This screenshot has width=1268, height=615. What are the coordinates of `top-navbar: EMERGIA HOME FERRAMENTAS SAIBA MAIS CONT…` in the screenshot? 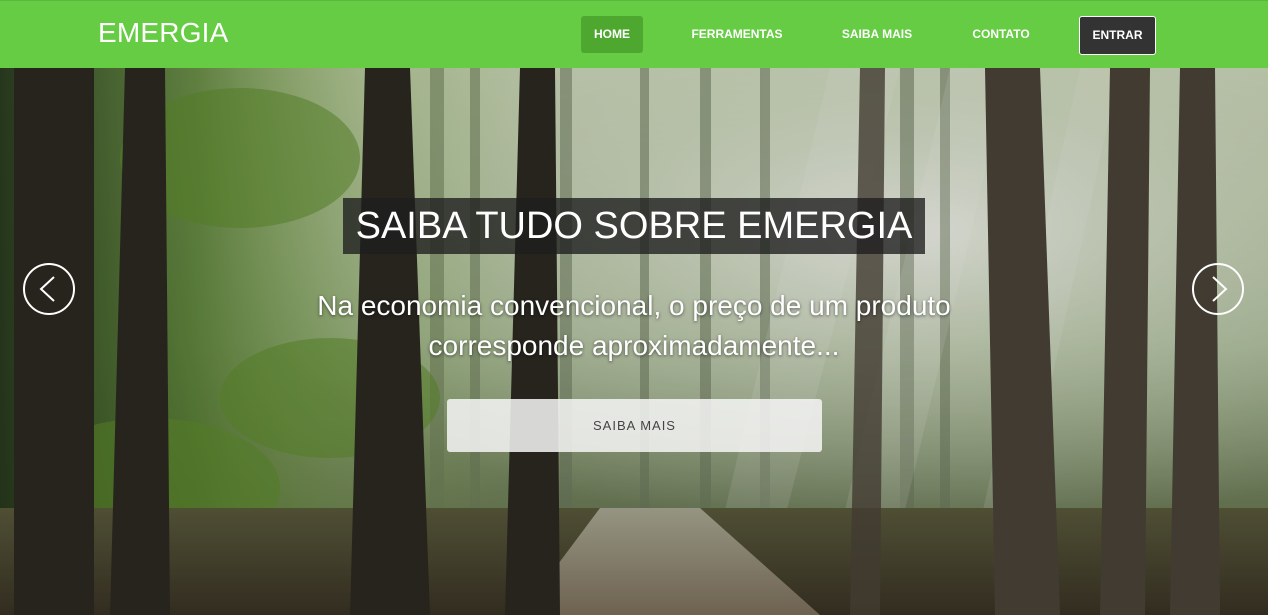 It's located at (634, 34).